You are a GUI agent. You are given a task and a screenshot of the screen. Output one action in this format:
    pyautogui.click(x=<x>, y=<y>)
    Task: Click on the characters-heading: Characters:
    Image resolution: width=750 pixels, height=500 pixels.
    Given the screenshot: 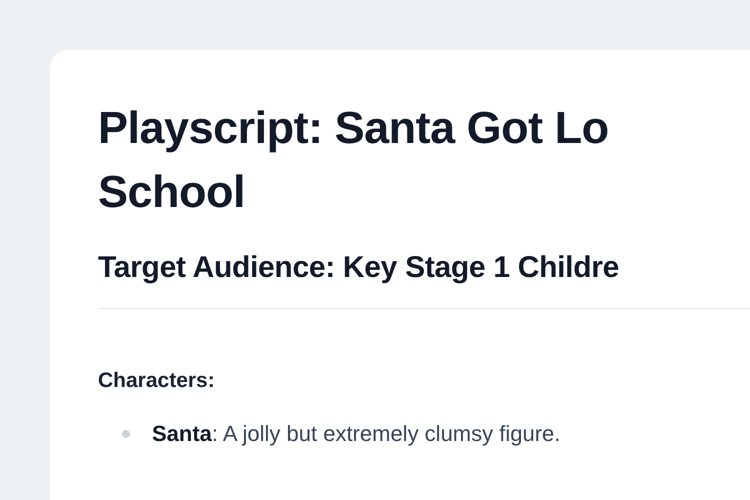 What is the action you would take?
    pyautogui.click(x=157, y=381)
    